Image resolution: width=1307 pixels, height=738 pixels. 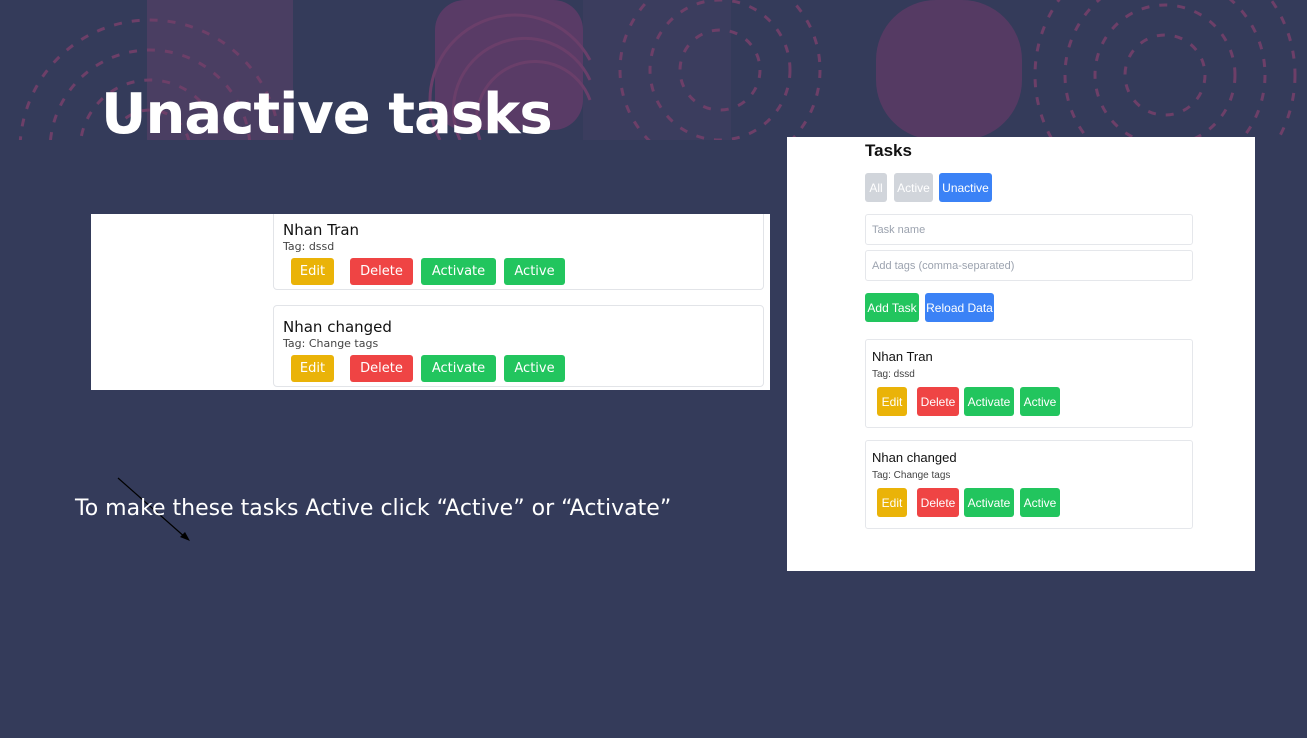 I want to click on task-name-input, so click(x=1029, y=229).